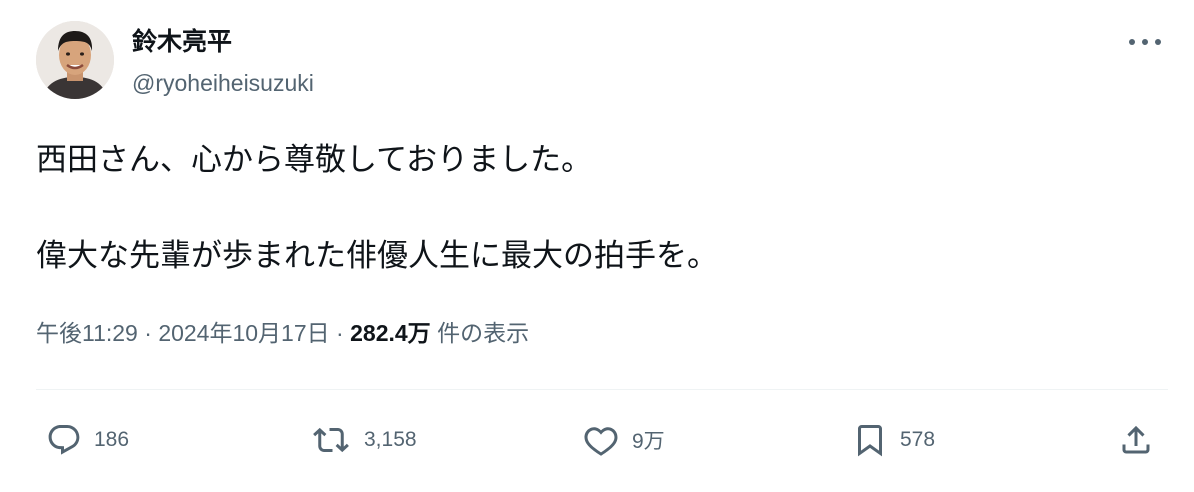 This screenshot has height=492, width=1194. Describe the element at coordinates (314, 159) in the screenshot. I see `tweet-line: 西田さん、心から尊敬しておりました。` at that location.